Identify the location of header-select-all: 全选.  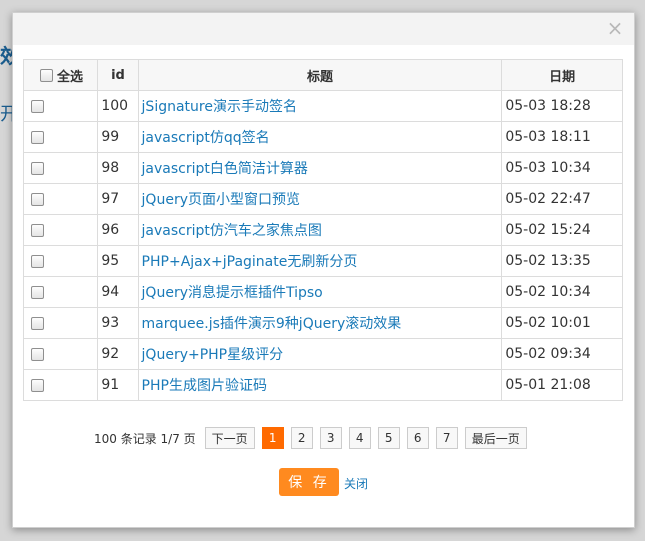
(60, 75).